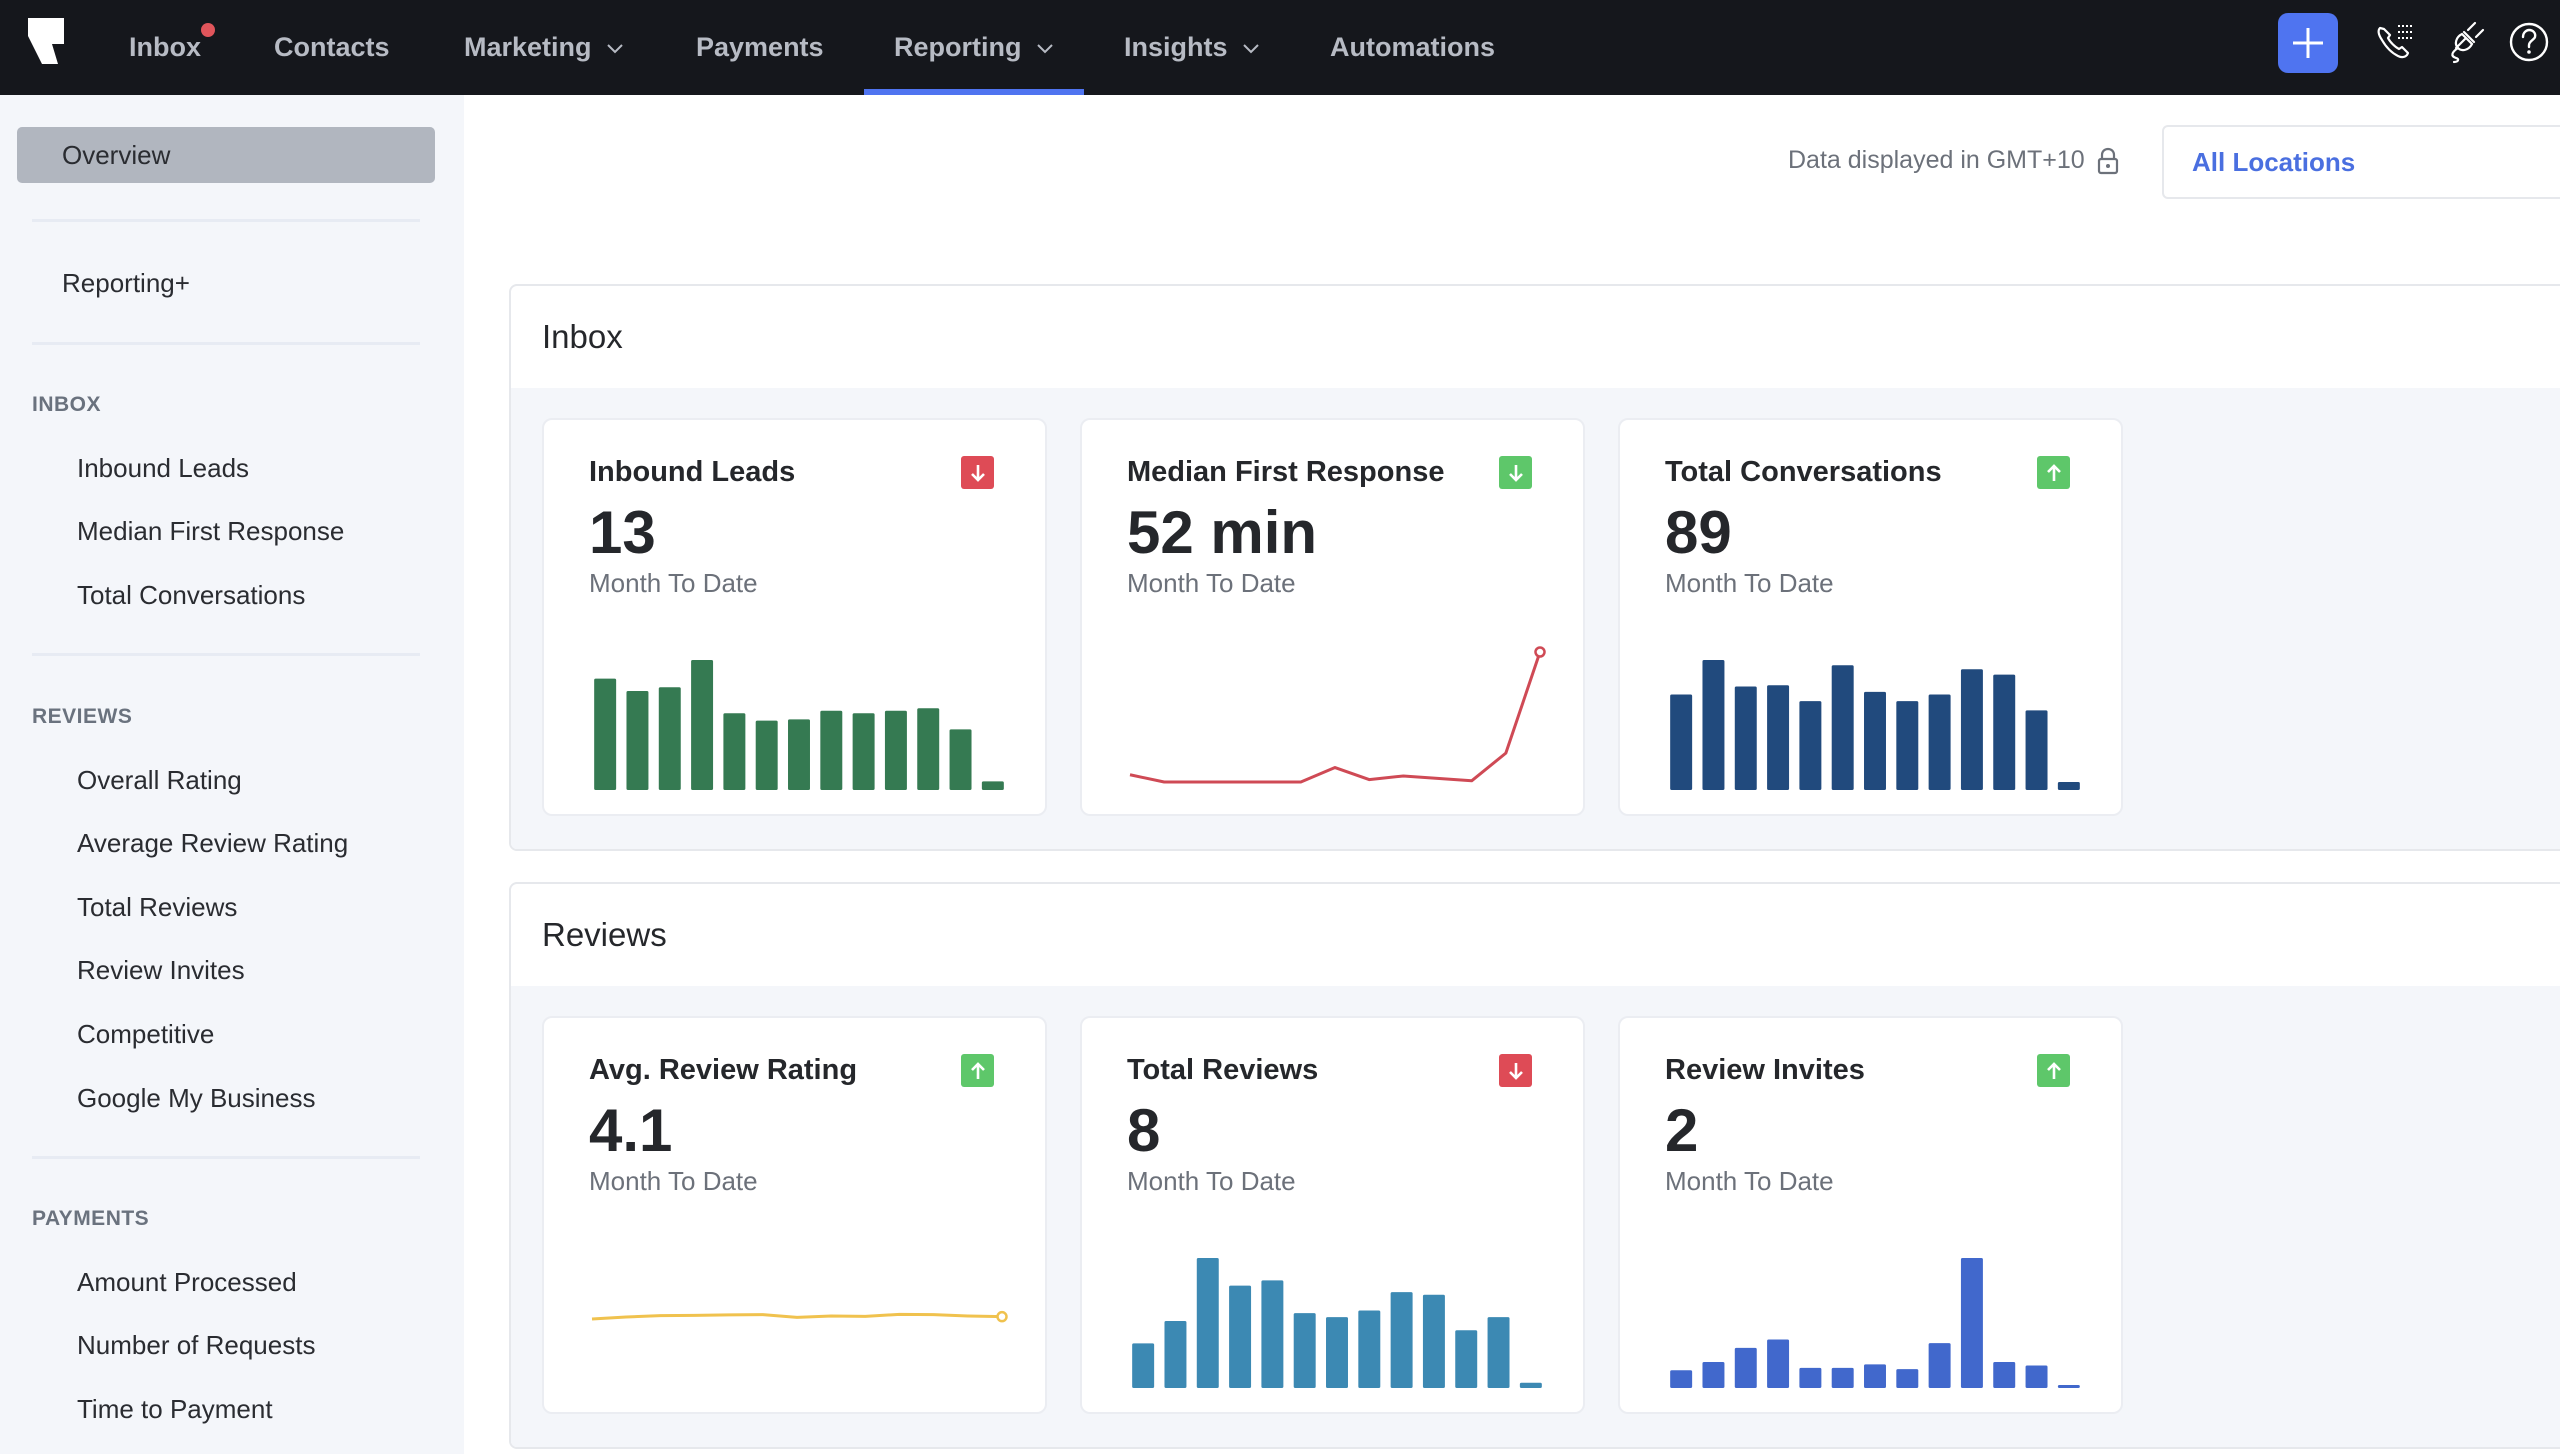 This screenshot has height=1454, width=2560. I want to click on nav-contacts: Contacts, so click(332, 47).